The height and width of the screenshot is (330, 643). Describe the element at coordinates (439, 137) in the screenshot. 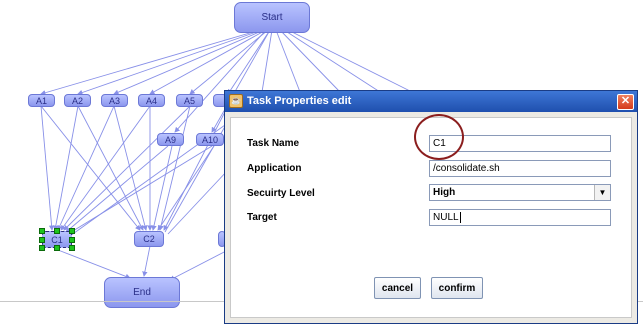

I see `annotation-circle` at that location.